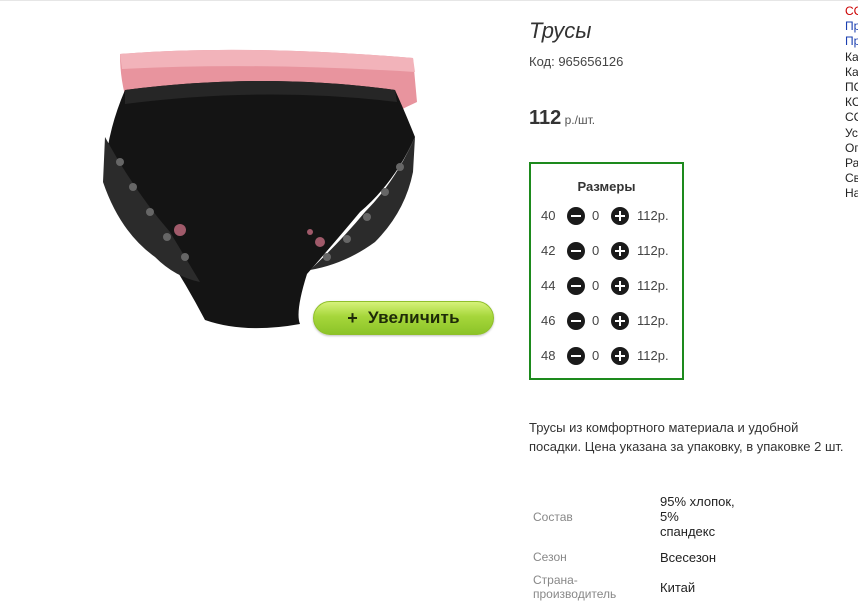 The image size is (858, 601). I want to click on size-row: 42 0 112р., so click(606, 251).